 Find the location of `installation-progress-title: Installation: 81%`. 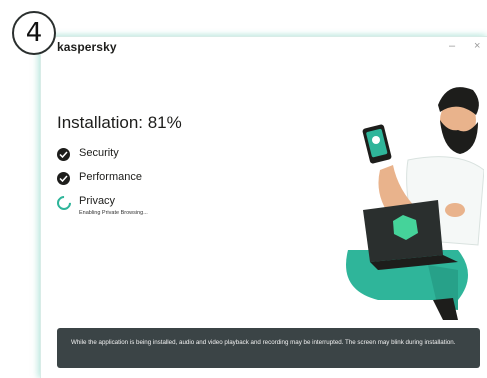

installation-progress-title: Installation: 81% is located at coordinates (119, 122).